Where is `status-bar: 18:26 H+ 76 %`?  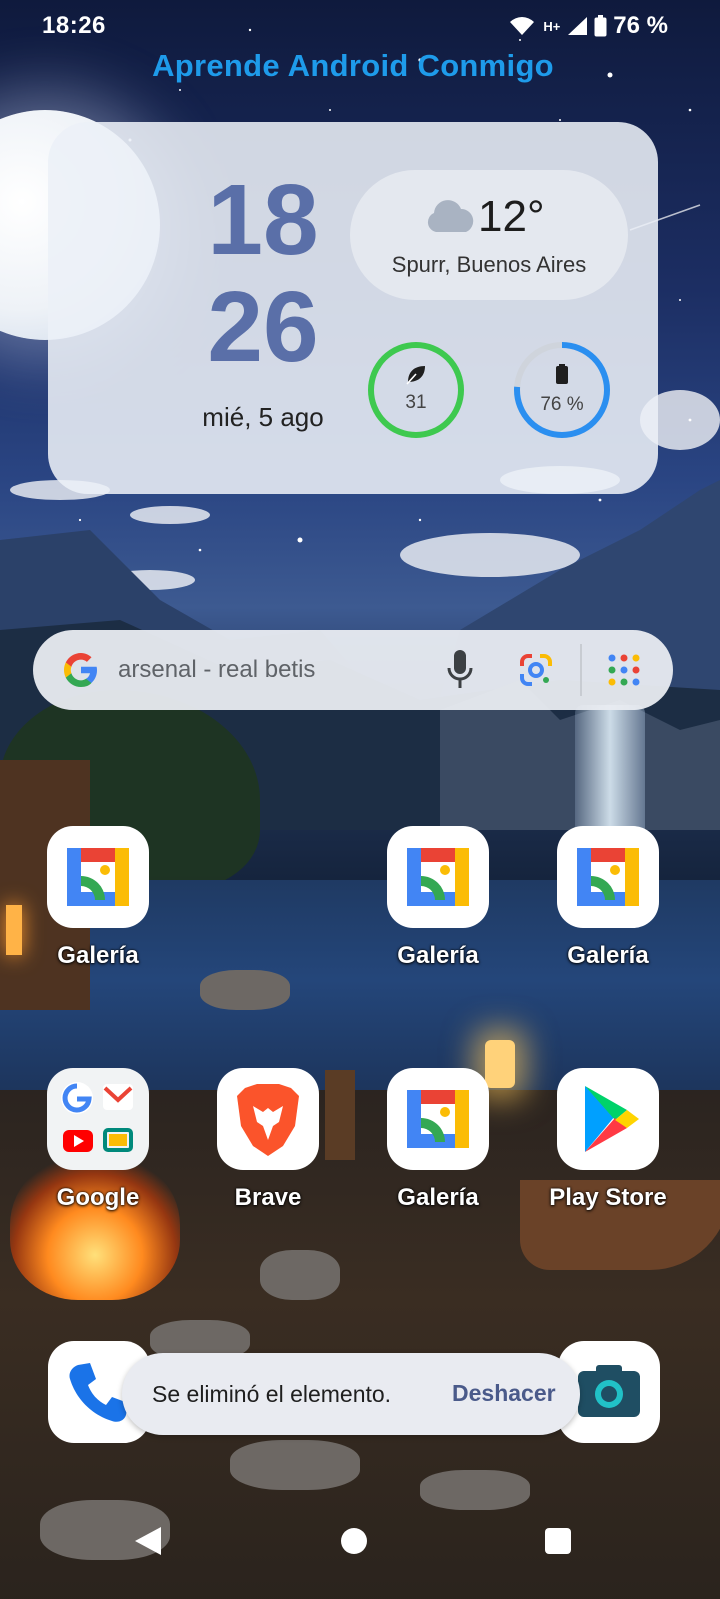 status-bar: 18:26 H+ 76 % is located at coordinates (360, 25).